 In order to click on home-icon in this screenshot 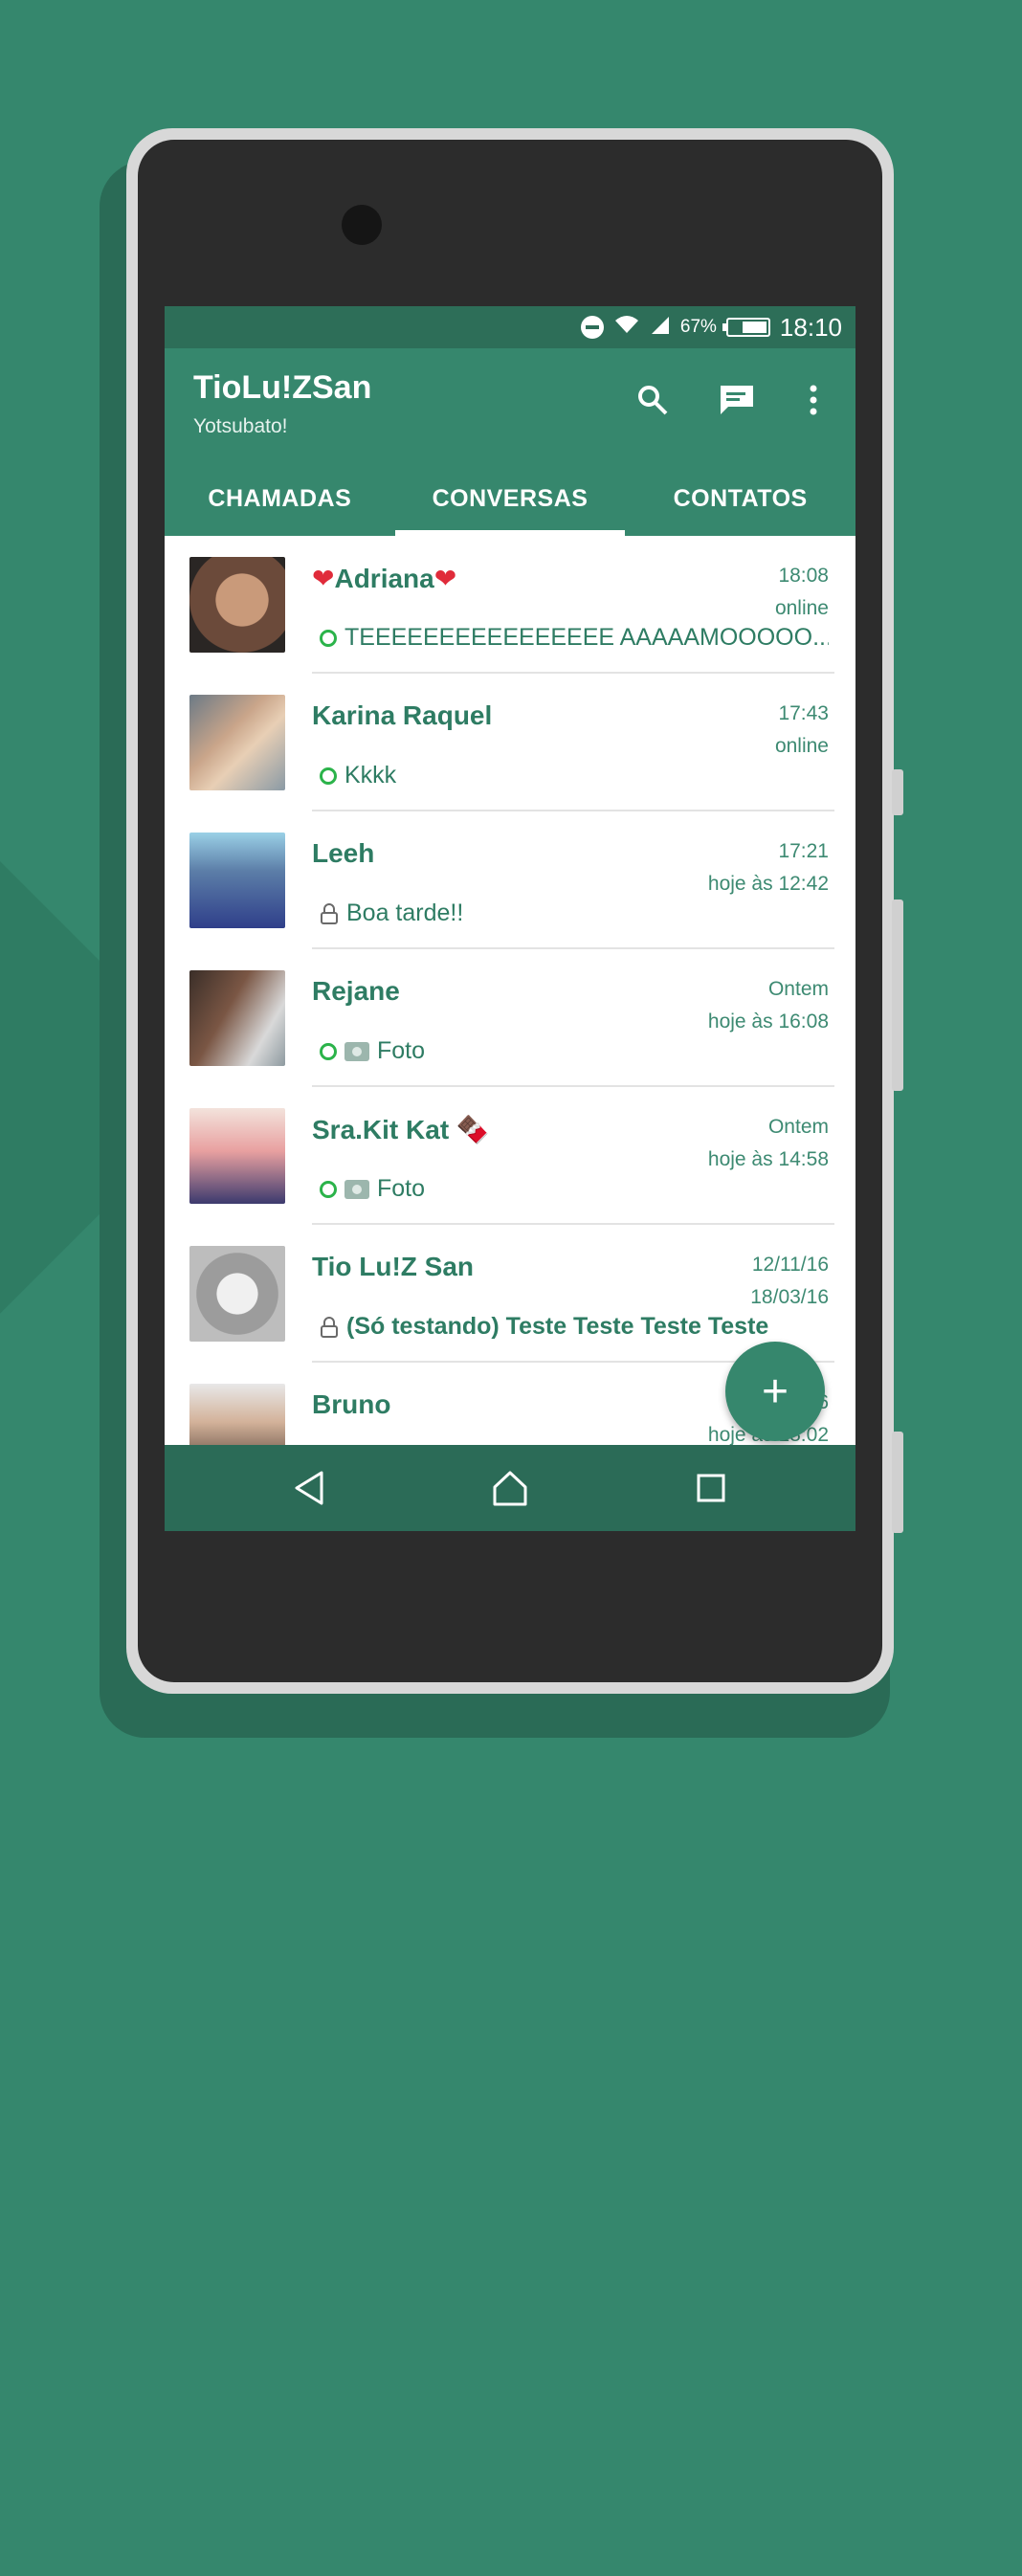, I will do `click(510, 1488)`.